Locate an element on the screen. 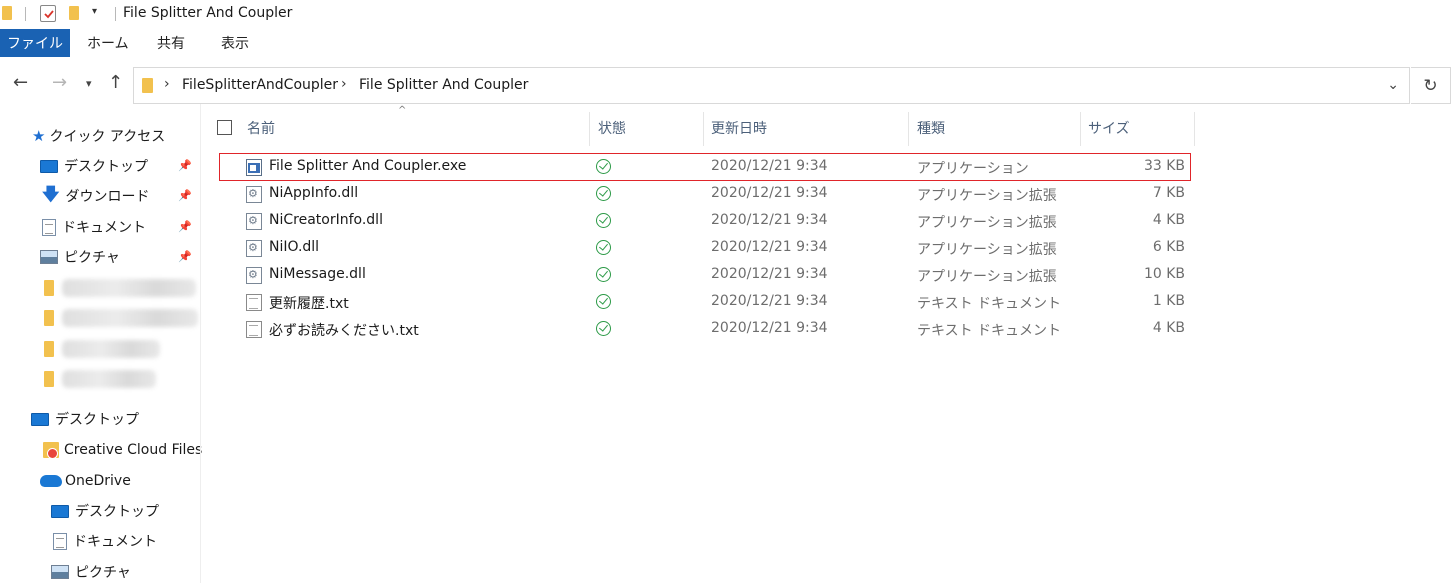  forward-button: → is located at coordinates (59, 82).